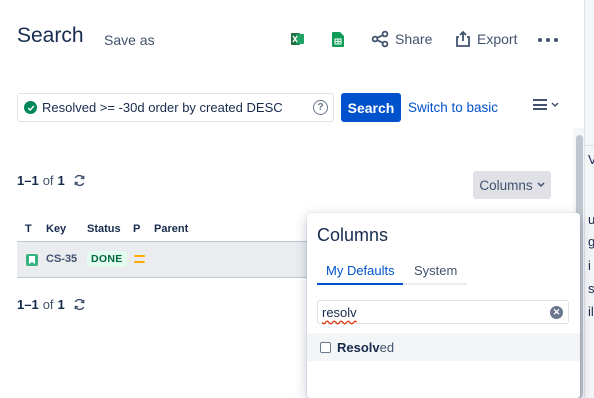  What do you see at coordinates (353, 235) in the screenshot?
I see `columns-panel-title: Columns` at bounding box center [353, 235].